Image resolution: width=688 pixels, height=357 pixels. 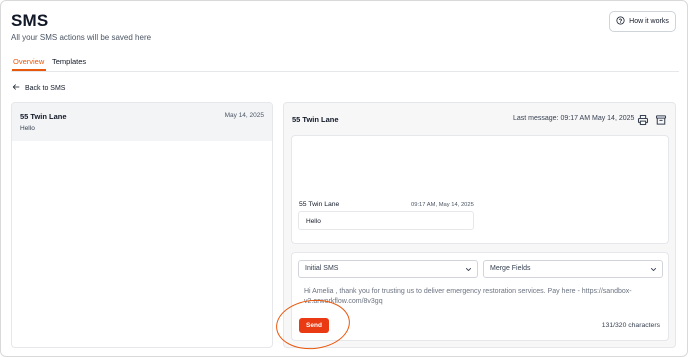 What do you see at coordinates (661, 119) in the screenshot?
I see `archive-icon` at bounding box center [661, 119].